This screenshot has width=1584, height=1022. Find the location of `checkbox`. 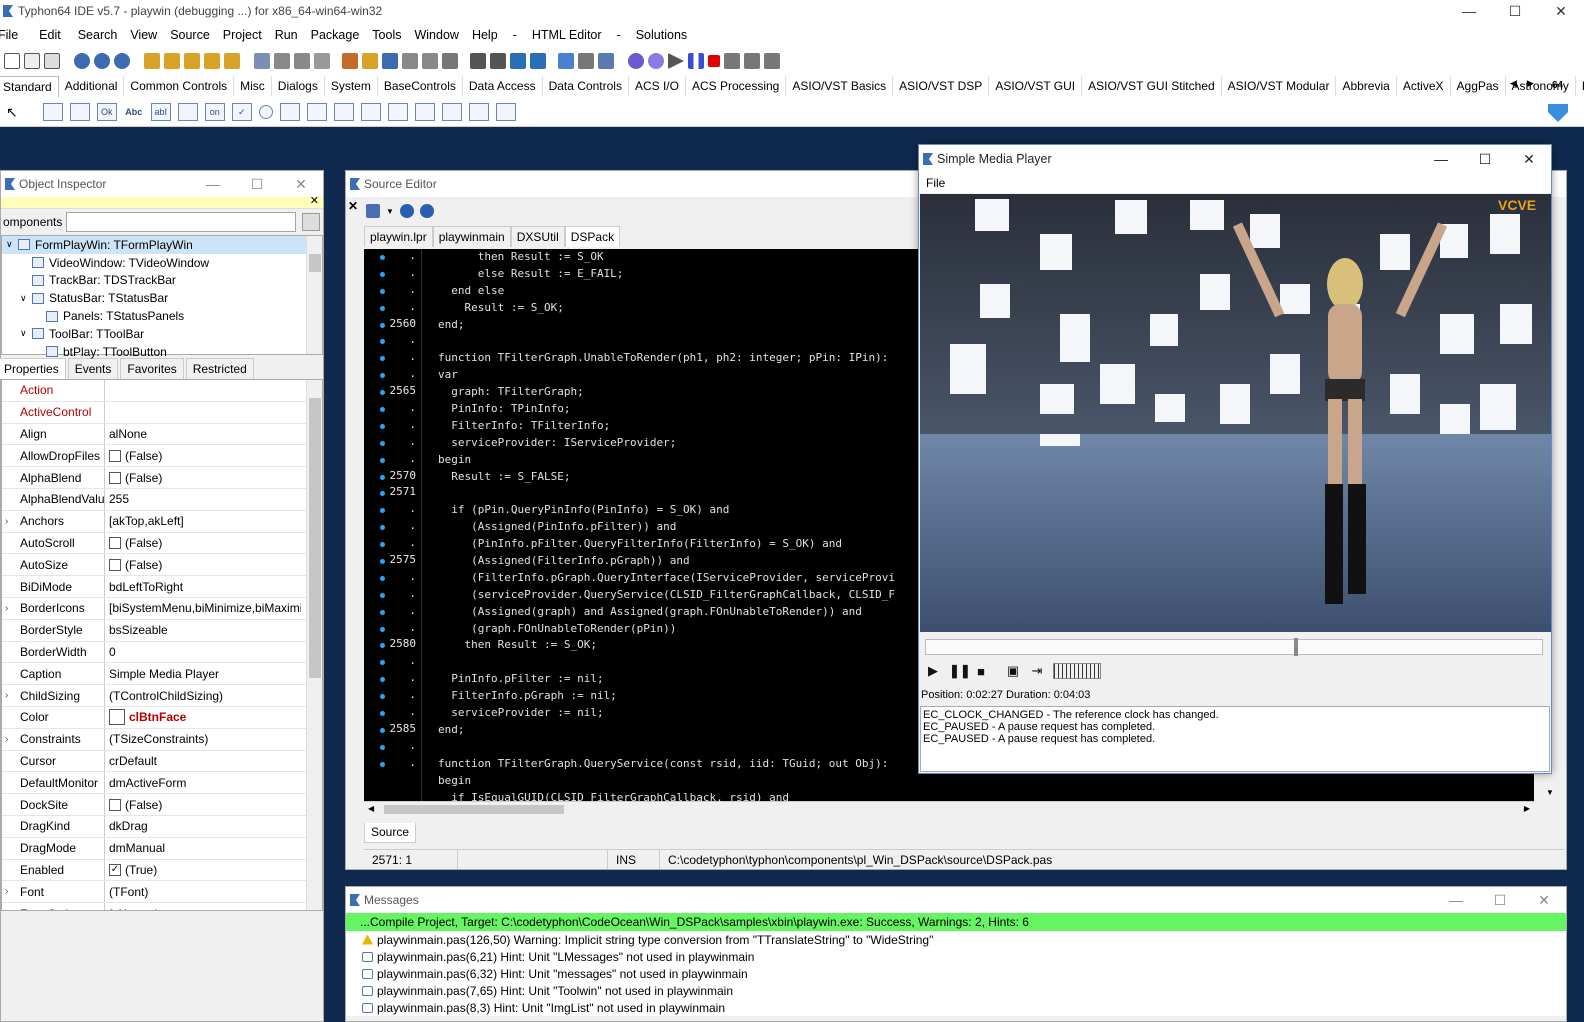

checkbox is located at coordinates (115, 542).